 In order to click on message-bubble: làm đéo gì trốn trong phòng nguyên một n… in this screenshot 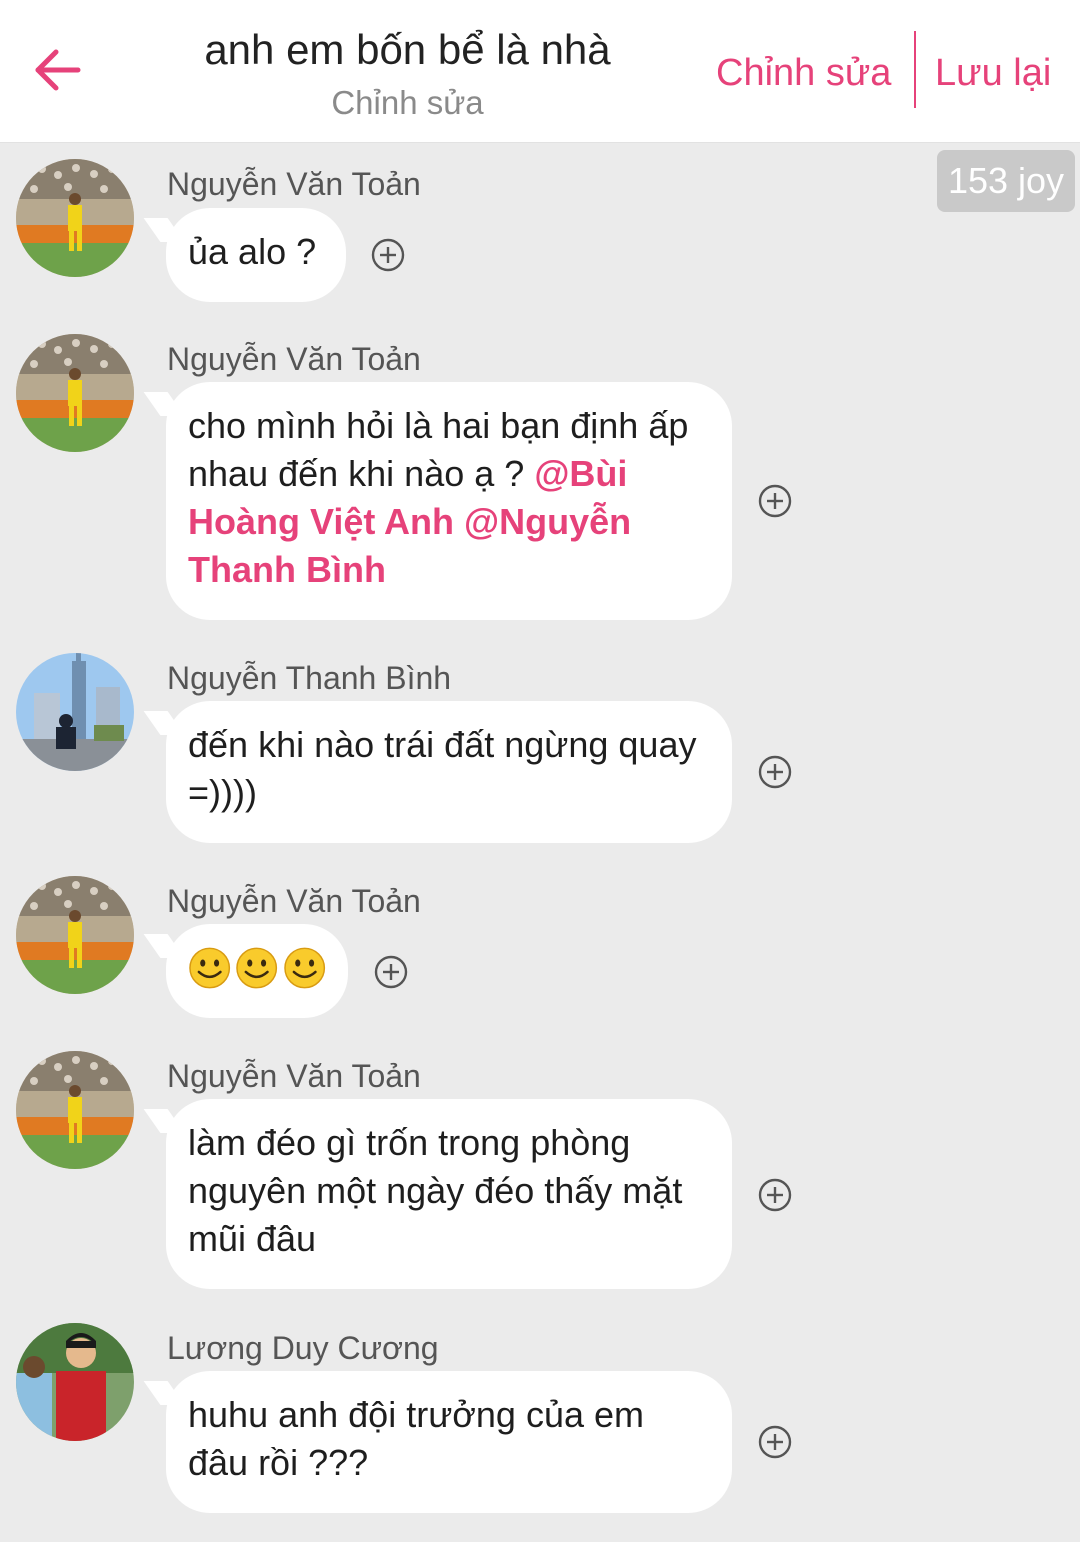, I will do `click(449, 1194)`.